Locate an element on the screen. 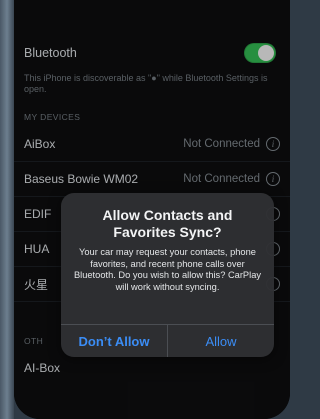 This screenshot has width=320, height=419. alert-title: Allow Contacts and Favorites Sync? is located at coordinates (167, 223).